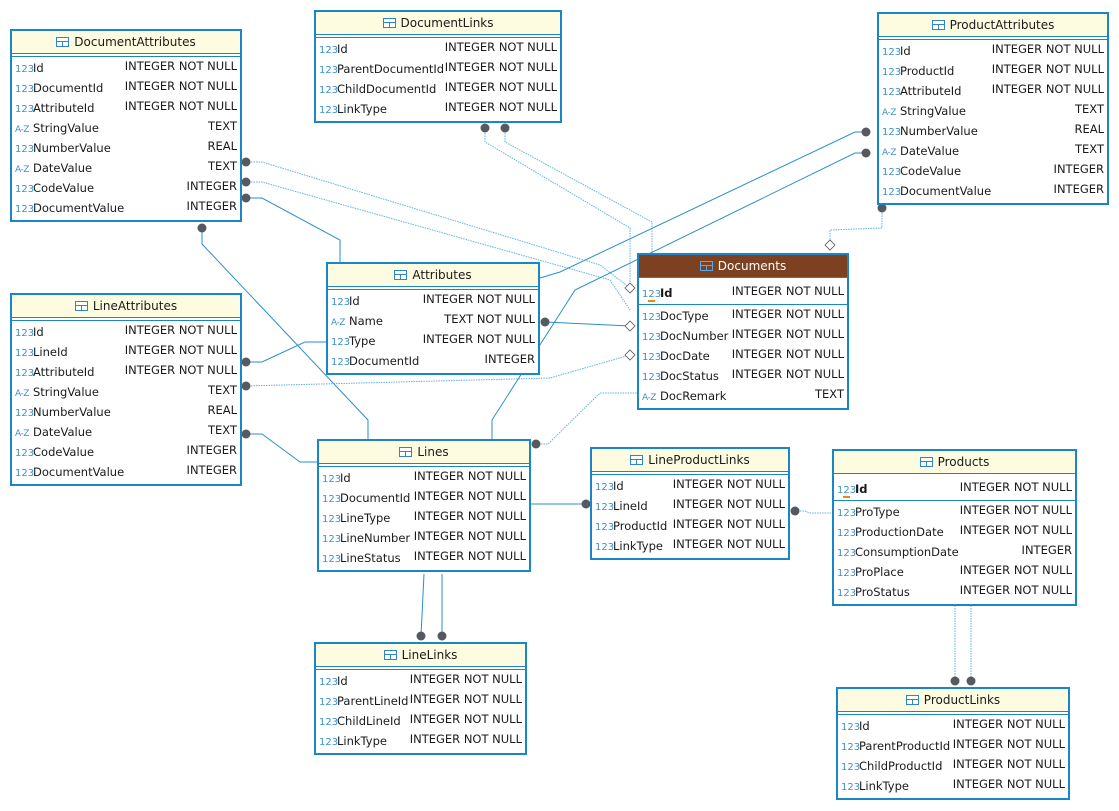 This screenshot has width=1119, height=811. I want to click on column-row: 123DocNumber INTEGER NOT NULL, so click(743, 336).